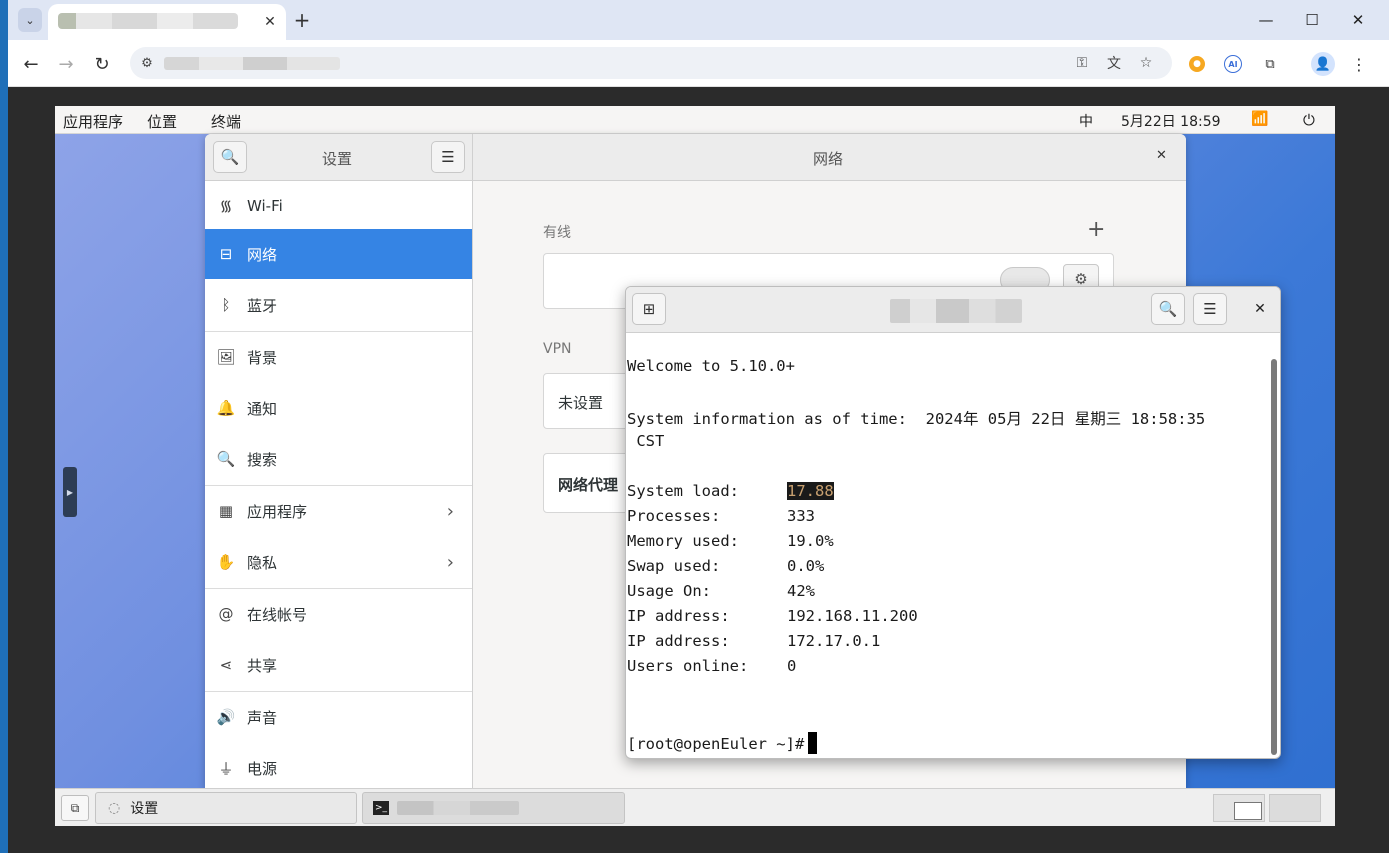 This screenshot has height=853, width=1389. Describe the element at coordinates (1210, 309) in the screenshot. I see `terminal-menu-button: ☰` at that location.